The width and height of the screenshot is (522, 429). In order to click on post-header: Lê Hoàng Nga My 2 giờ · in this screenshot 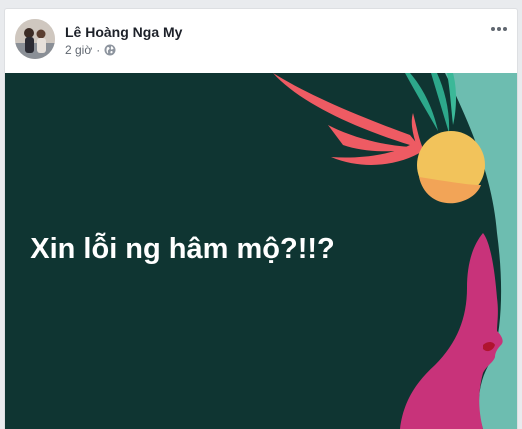, I will do `click(261, 41)`.